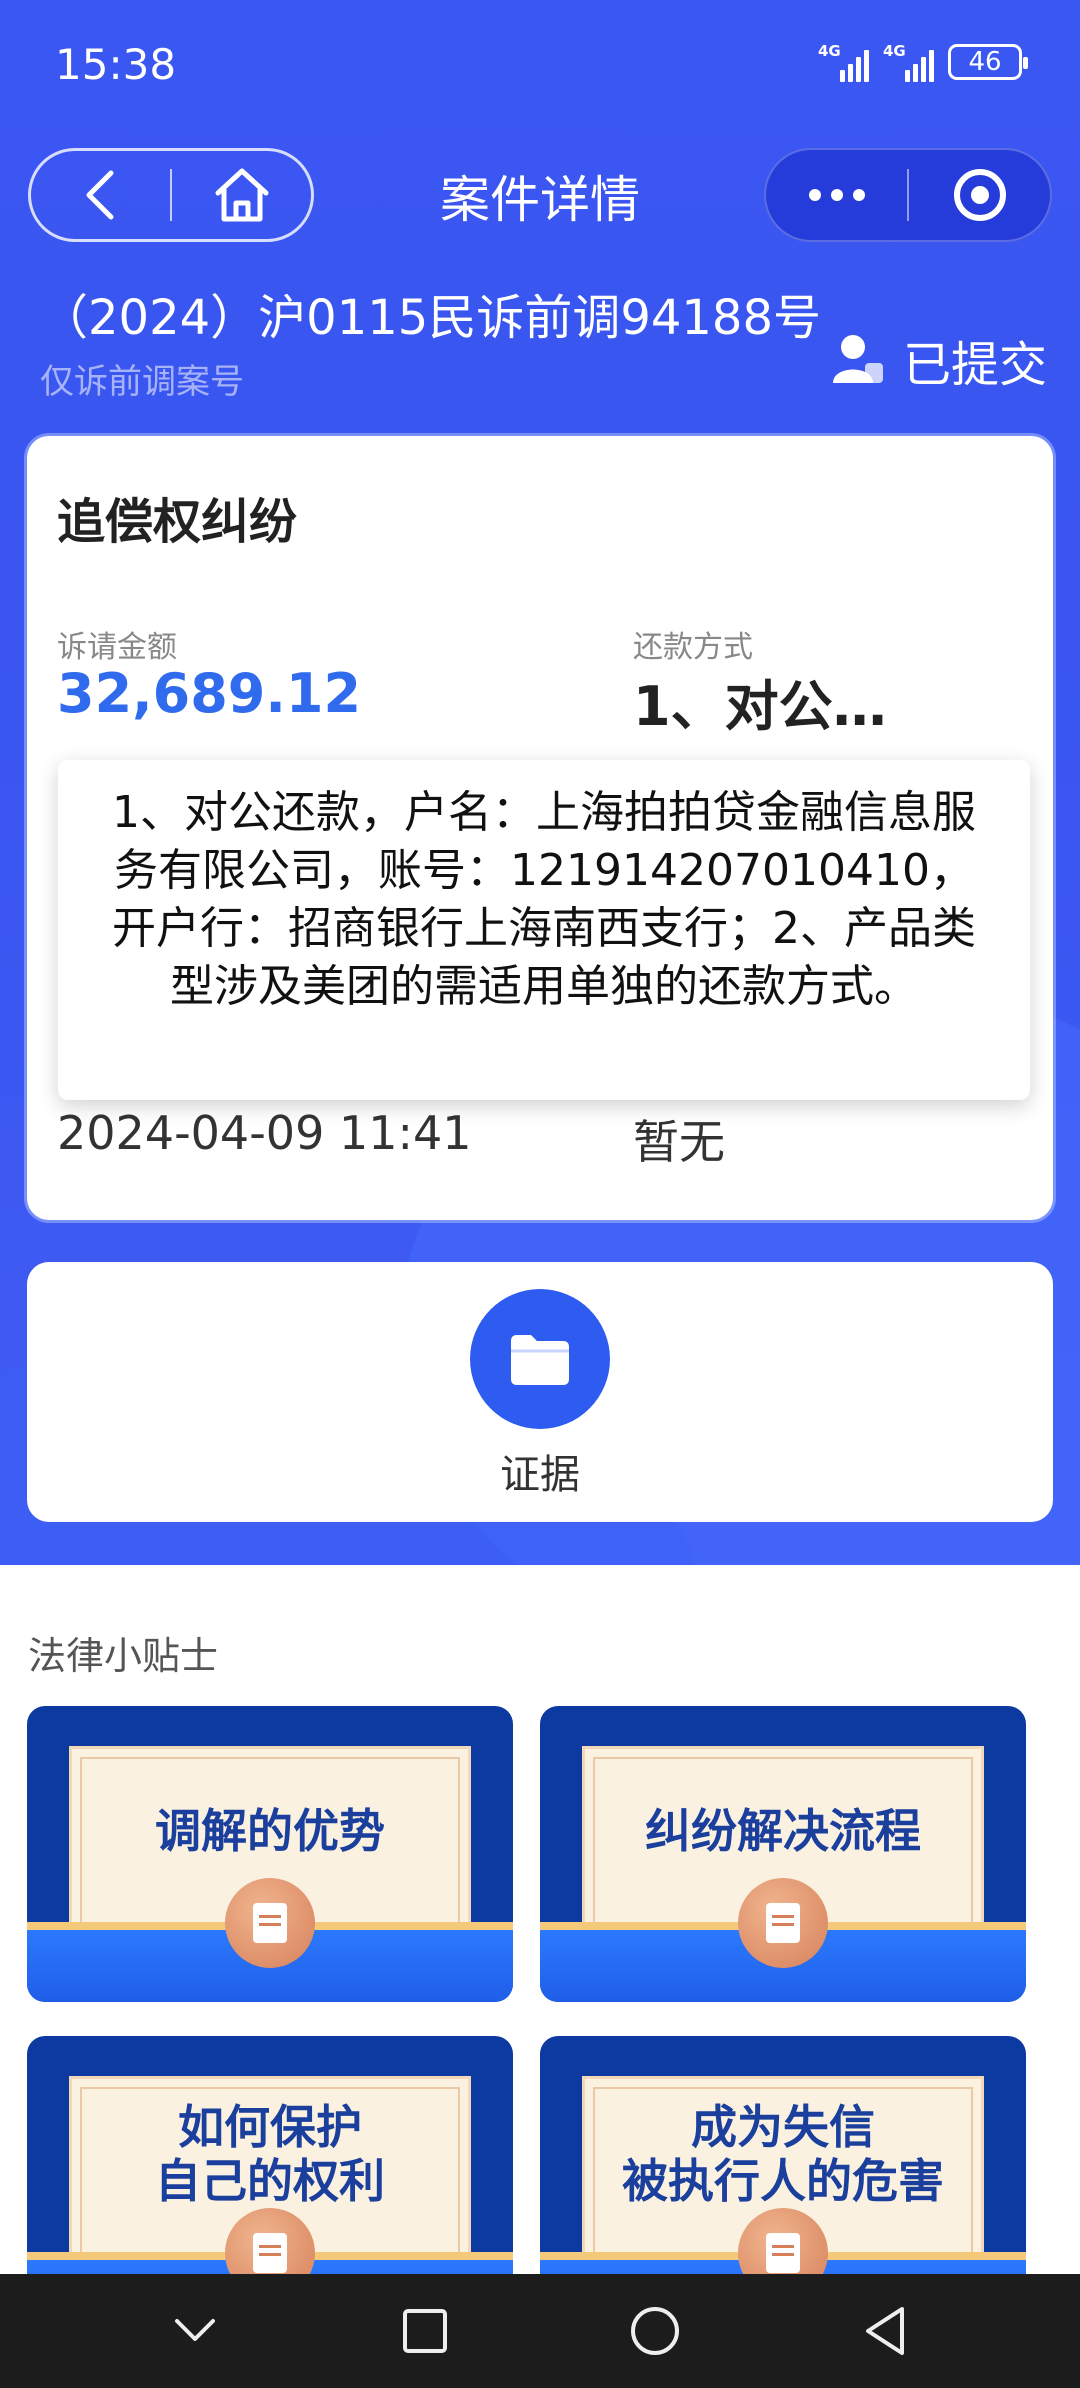  I want to click on back-system-button, so click(885, 2331).